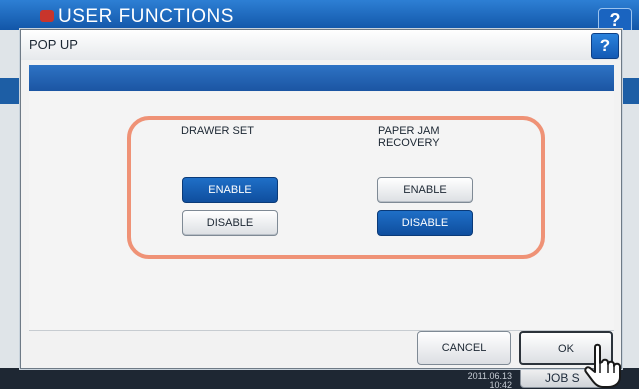  I want to click on help-icon: ?, so click(605, 45).